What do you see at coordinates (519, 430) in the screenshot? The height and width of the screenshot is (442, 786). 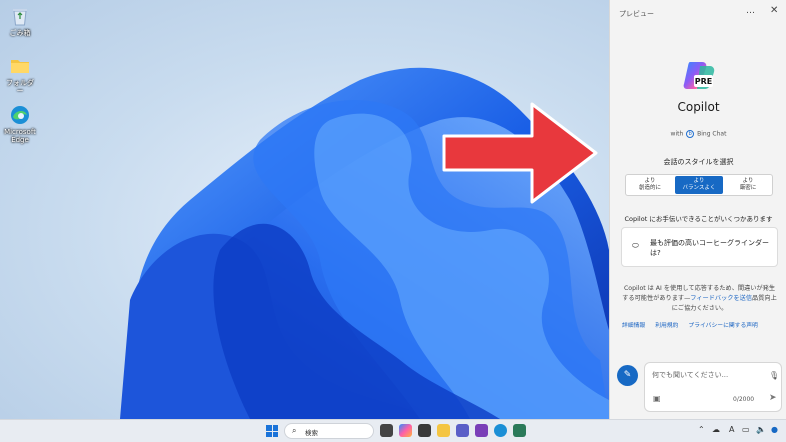 I see `taskbar-app-store` at bounding box center [519, 430].